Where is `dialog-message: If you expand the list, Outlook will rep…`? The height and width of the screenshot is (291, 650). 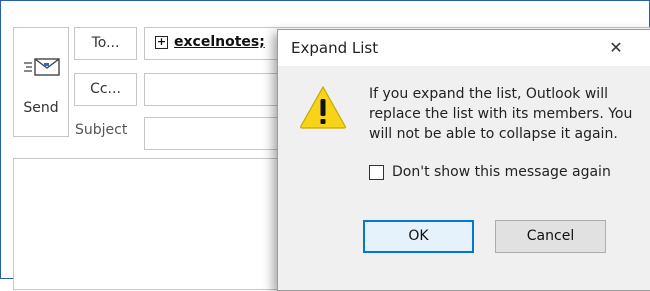
dialog-message: If you expand the list, Outlook will rep… is located at coordinates (501, 114).